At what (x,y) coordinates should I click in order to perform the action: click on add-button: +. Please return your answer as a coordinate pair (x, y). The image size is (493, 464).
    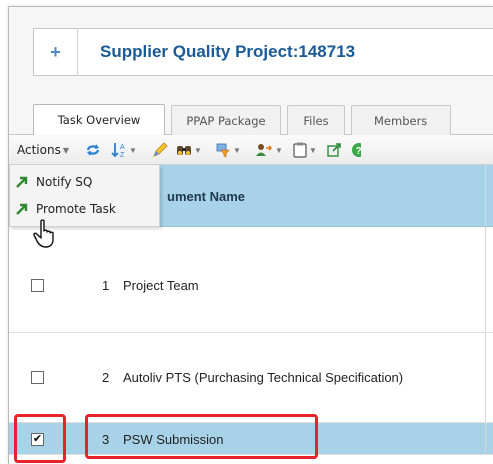
    Looking at the image, I should click on (56, 52).